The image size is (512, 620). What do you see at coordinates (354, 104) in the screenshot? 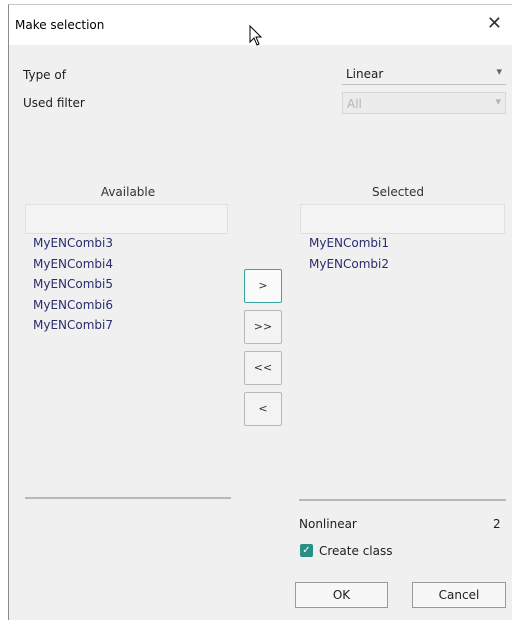
I see `filter-dropdown-value: All` at bounding box center [354, 104].